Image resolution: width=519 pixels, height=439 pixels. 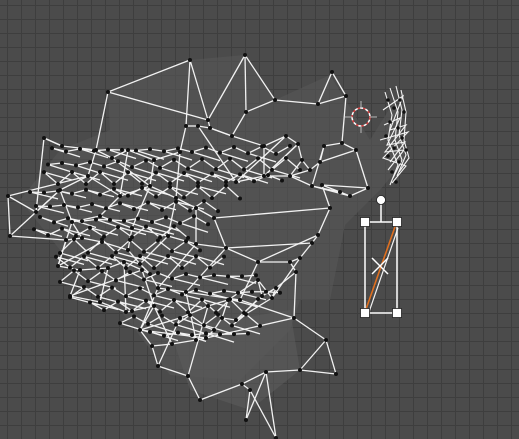 I want to click on scale-gizmo-icon, so click(x=381, y=256).